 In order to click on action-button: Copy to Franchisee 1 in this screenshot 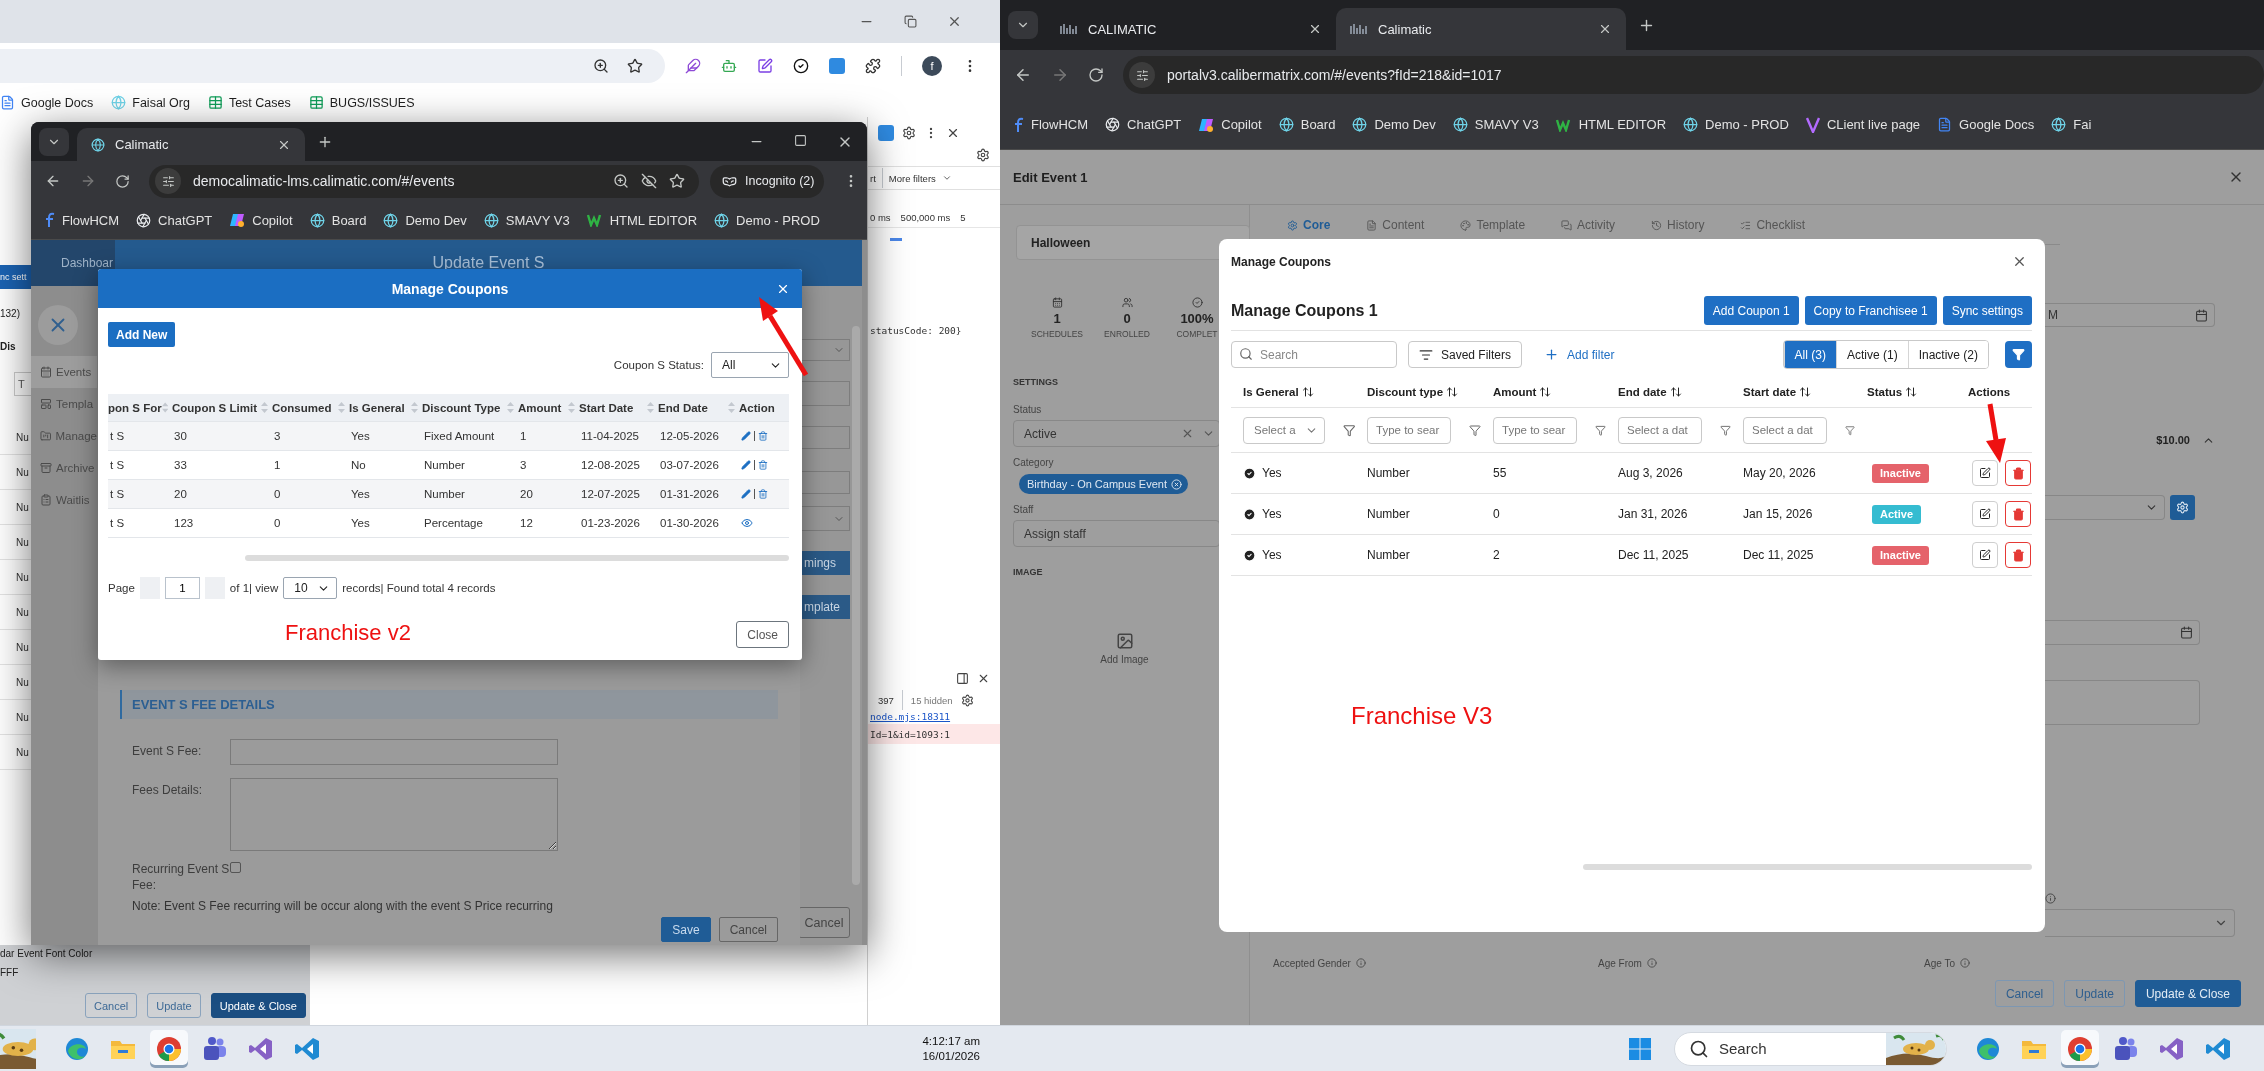, I will do `click(1870, 310)`.